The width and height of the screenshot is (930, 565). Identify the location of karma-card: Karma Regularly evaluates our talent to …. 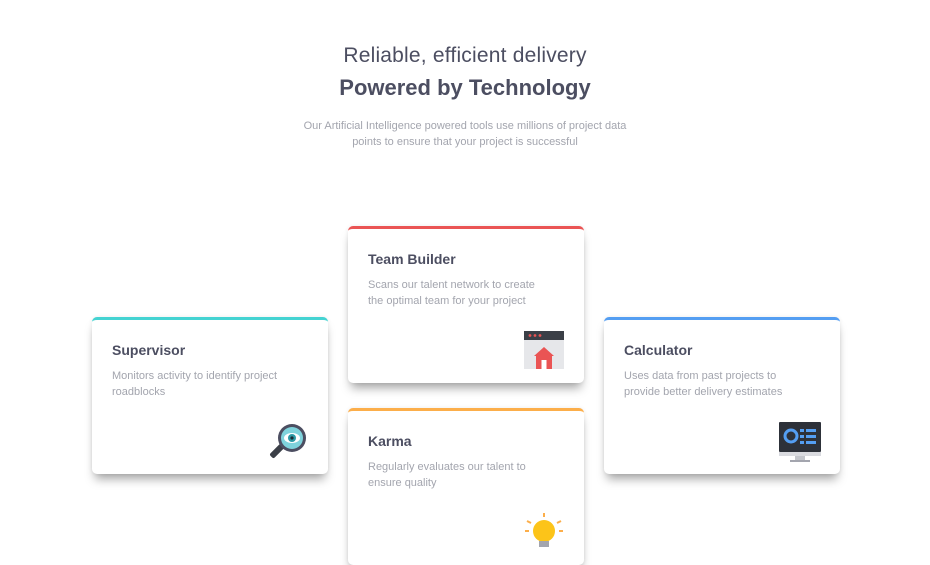
(466, 486).